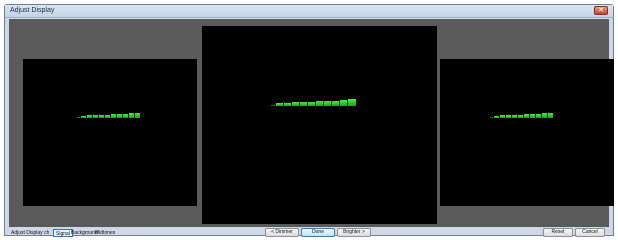  Describe the element at coordinates (30, 233) in the screenshot. I see `adjust-display-label: Adjust Display ch` at that location.